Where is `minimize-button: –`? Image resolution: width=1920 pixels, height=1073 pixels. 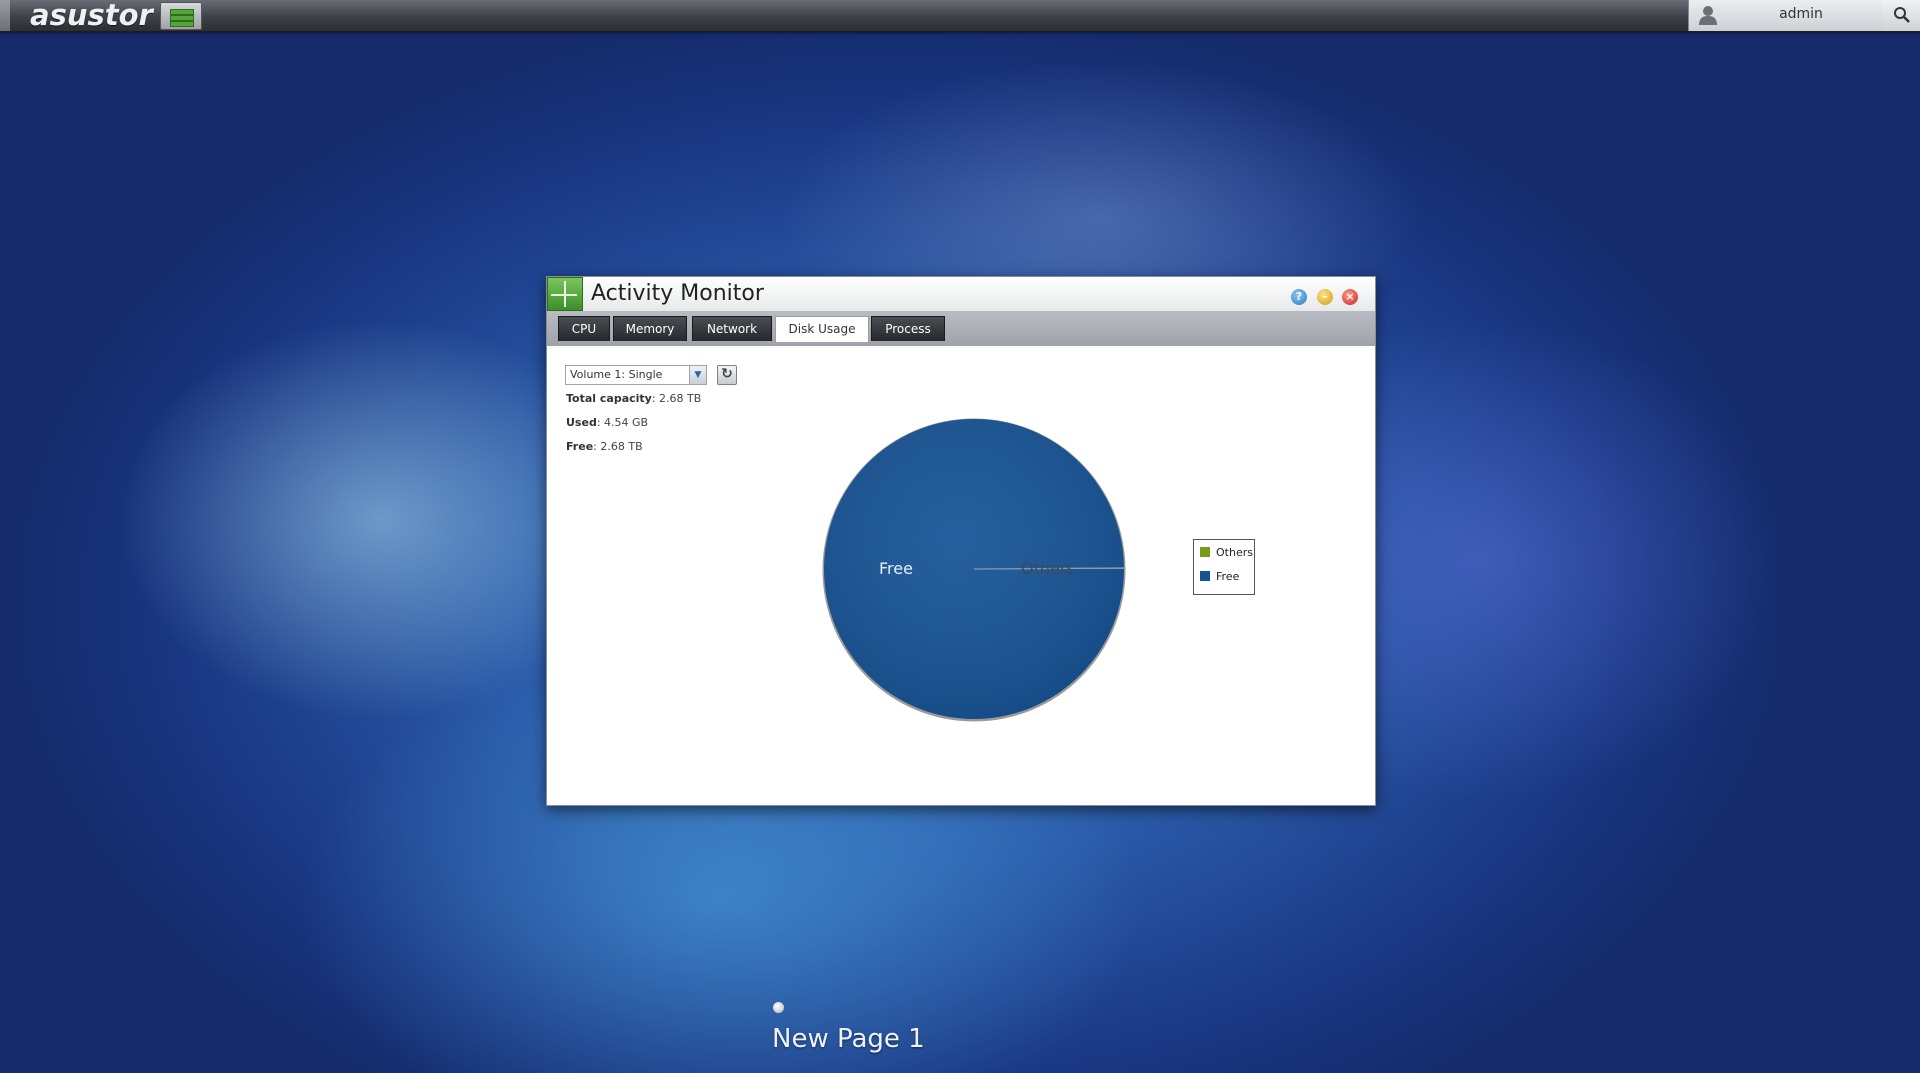
minimize-button: – is located at coordinates (1325, 297).